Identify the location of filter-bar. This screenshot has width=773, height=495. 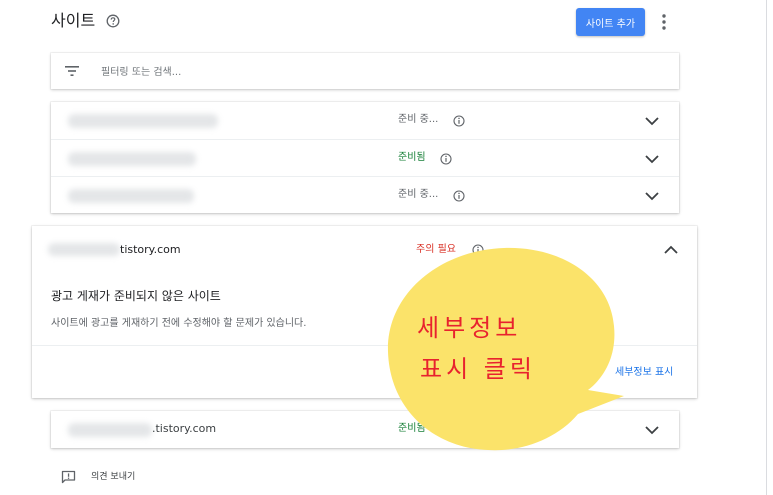
(365, 71).